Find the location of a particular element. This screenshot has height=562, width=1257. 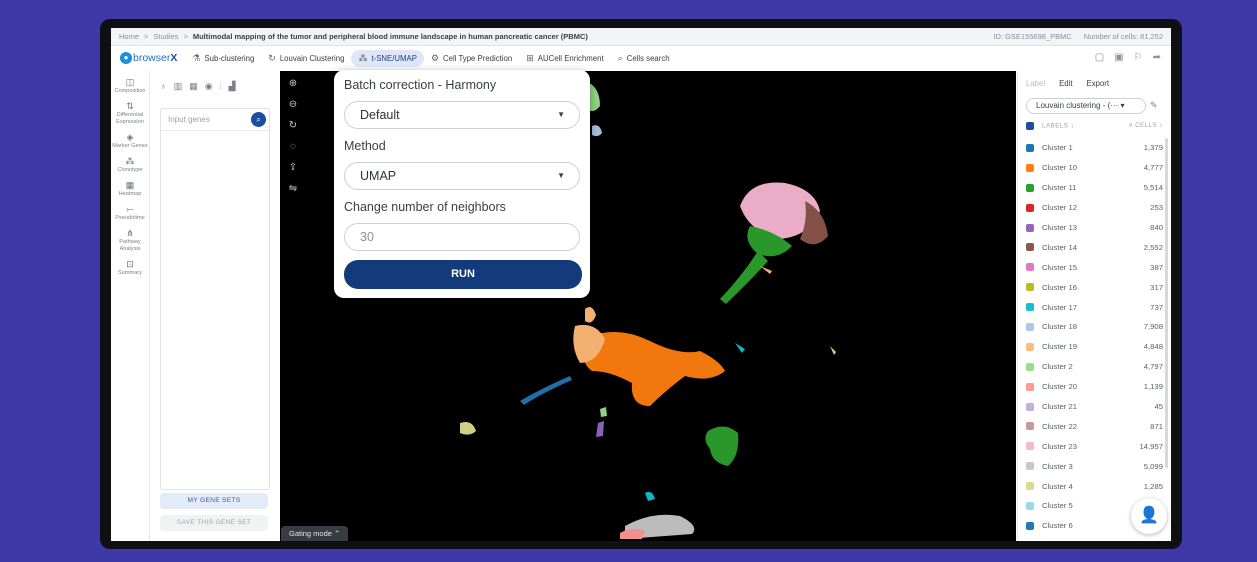

logo-icon: ● is located at coordinates (126, 58).